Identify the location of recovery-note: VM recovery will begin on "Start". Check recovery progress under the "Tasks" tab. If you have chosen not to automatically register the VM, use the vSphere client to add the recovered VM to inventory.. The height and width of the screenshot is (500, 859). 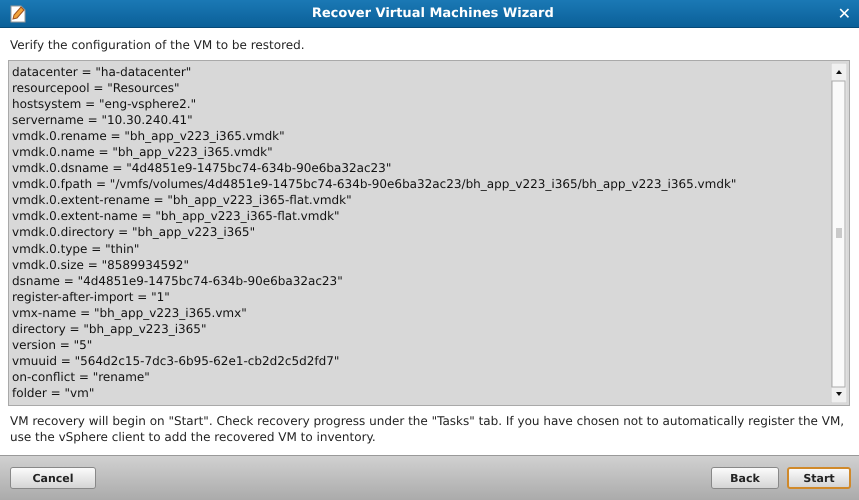
(427, 429).